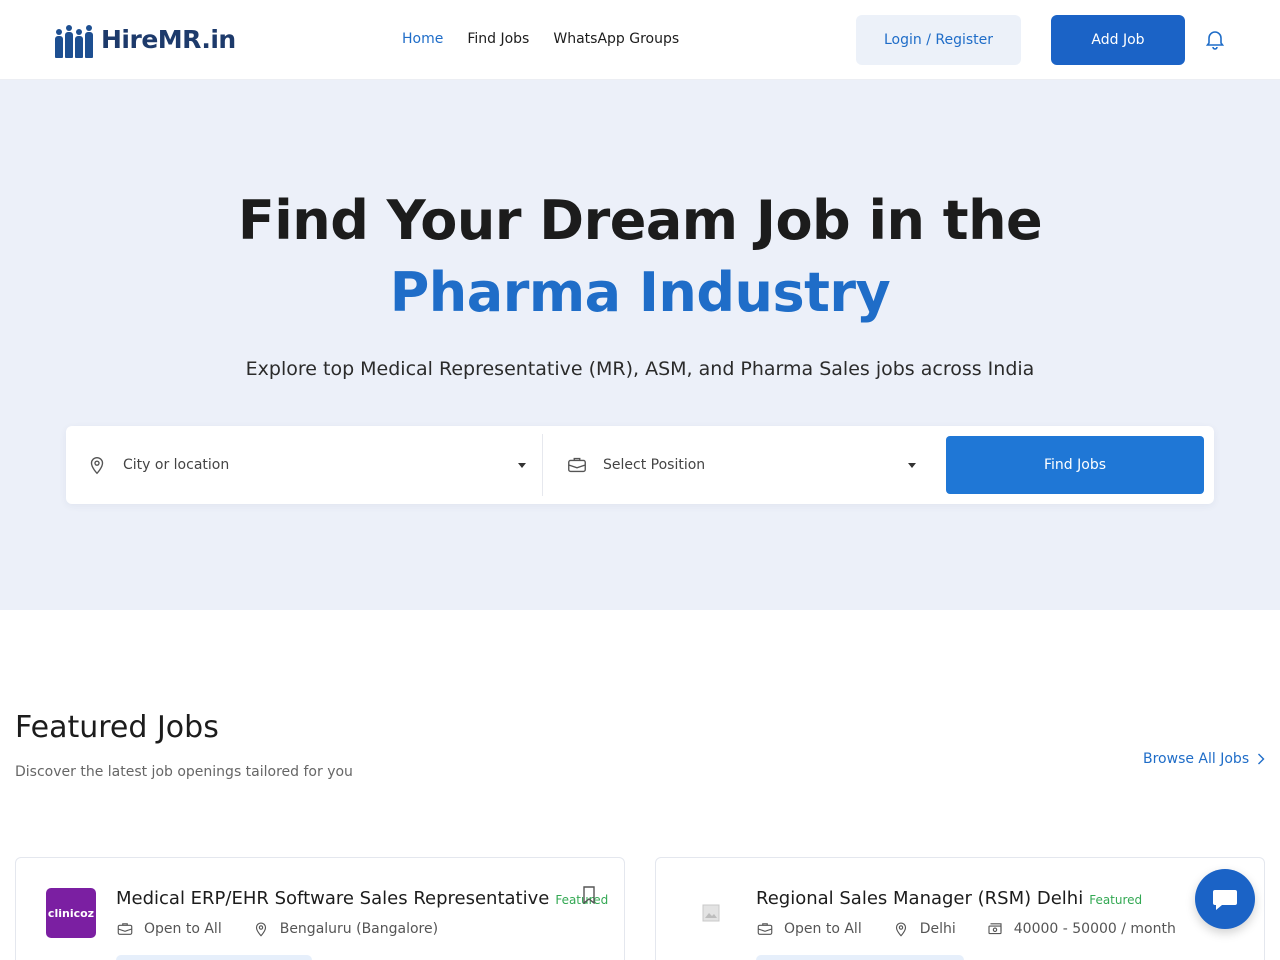 The height and width of the screenshot is (960, 1280). What do you see at coordinates (1196, 759) in the screenshot?
I see `browse-all-jobs-label: Browse All Jobs` at bounding box center [1196, 759].